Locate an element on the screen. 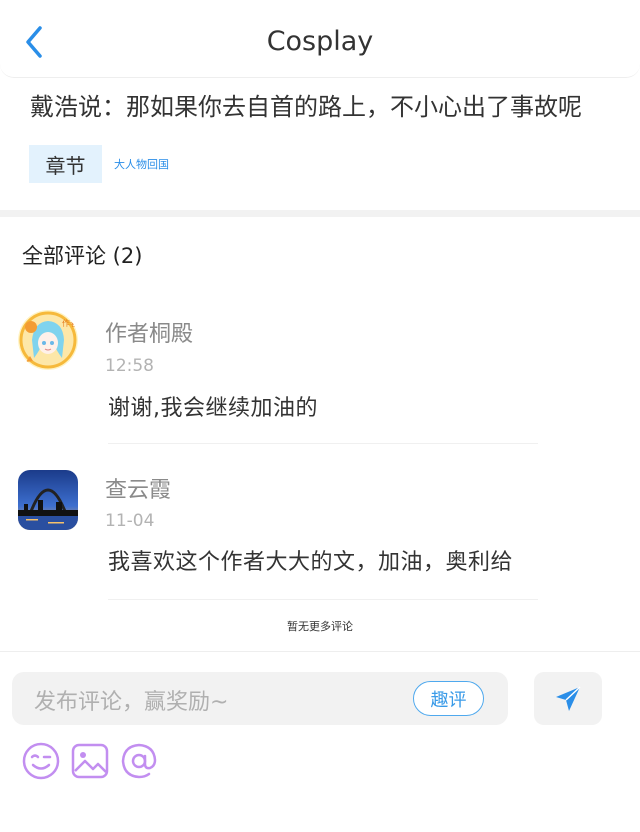 This screenshot has width=640, height=832. comment-time: 11-04 is located at coordinates (130, 521).